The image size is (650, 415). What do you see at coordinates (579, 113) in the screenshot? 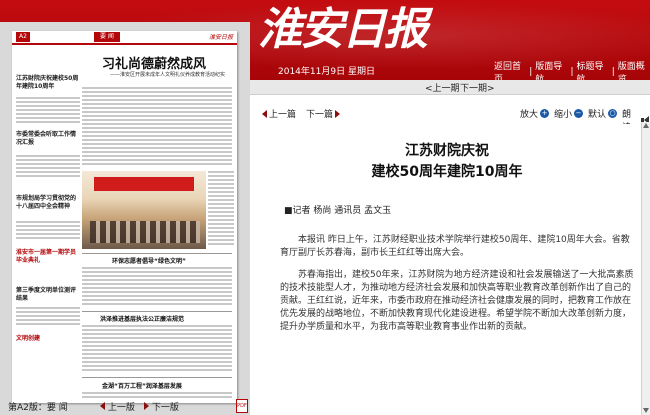
I see `minus-icon: −` at bounding box center [579, 113].